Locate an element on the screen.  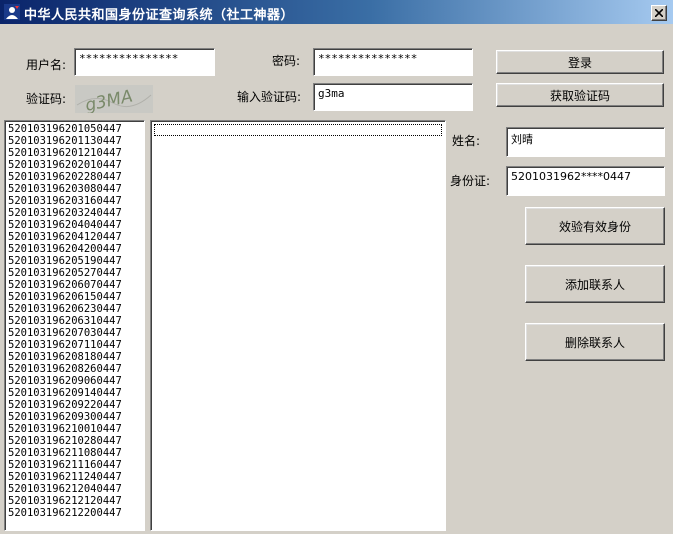
app-icon is located at coordinates (12, 12).